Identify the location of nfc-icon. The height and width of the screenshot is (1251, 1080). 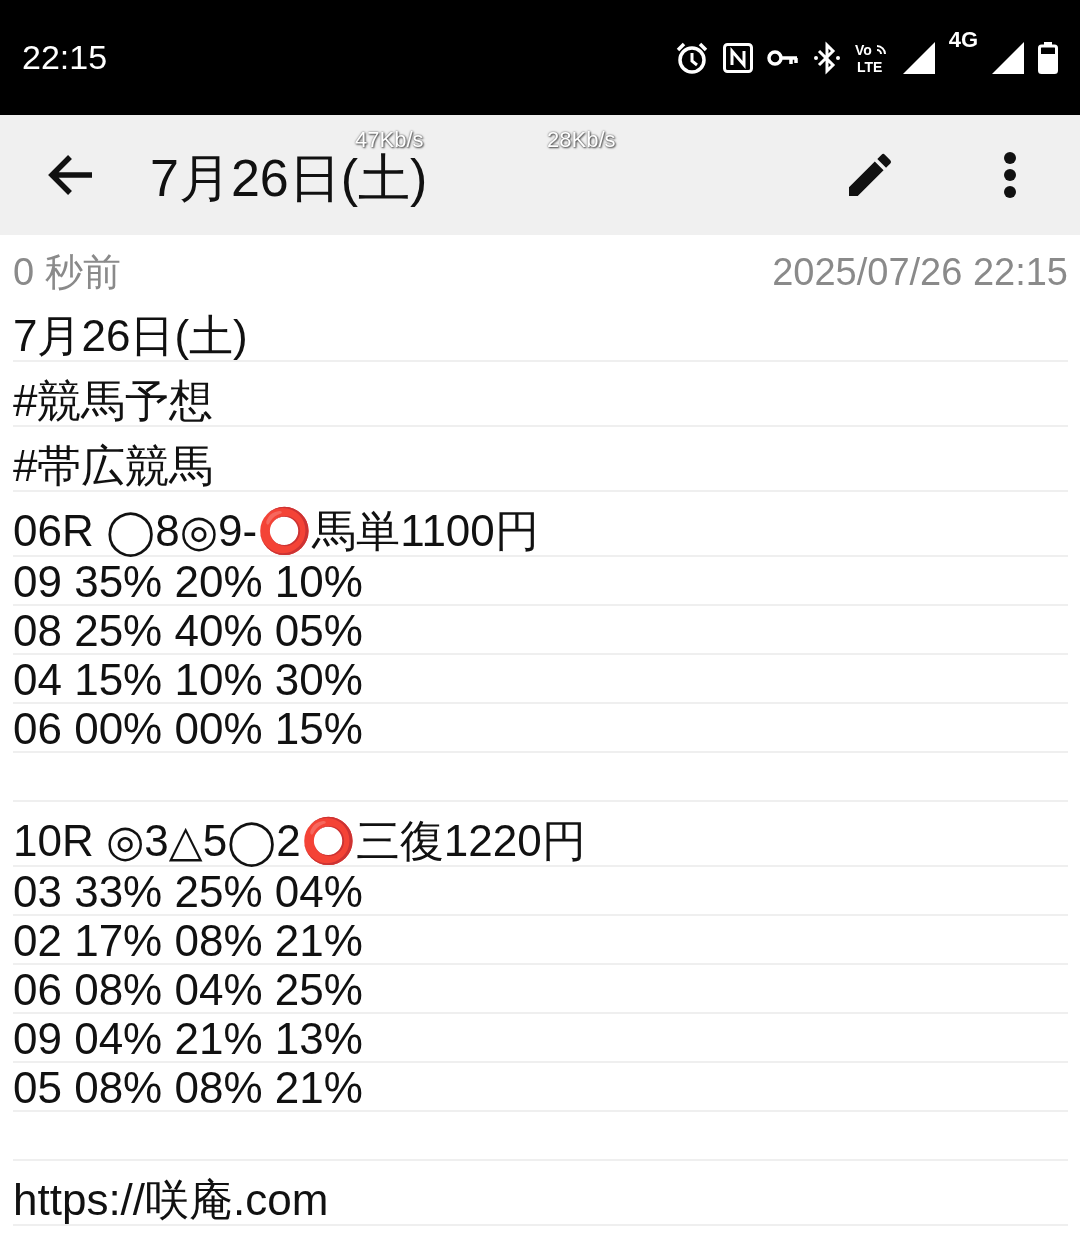
(737, 57).